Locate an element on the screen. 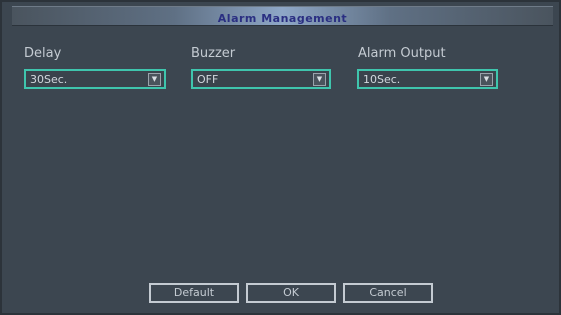 This screenshot has width=561, height=315. delay-select: 30Sec. ▼ is located at coordinates (95, 79).